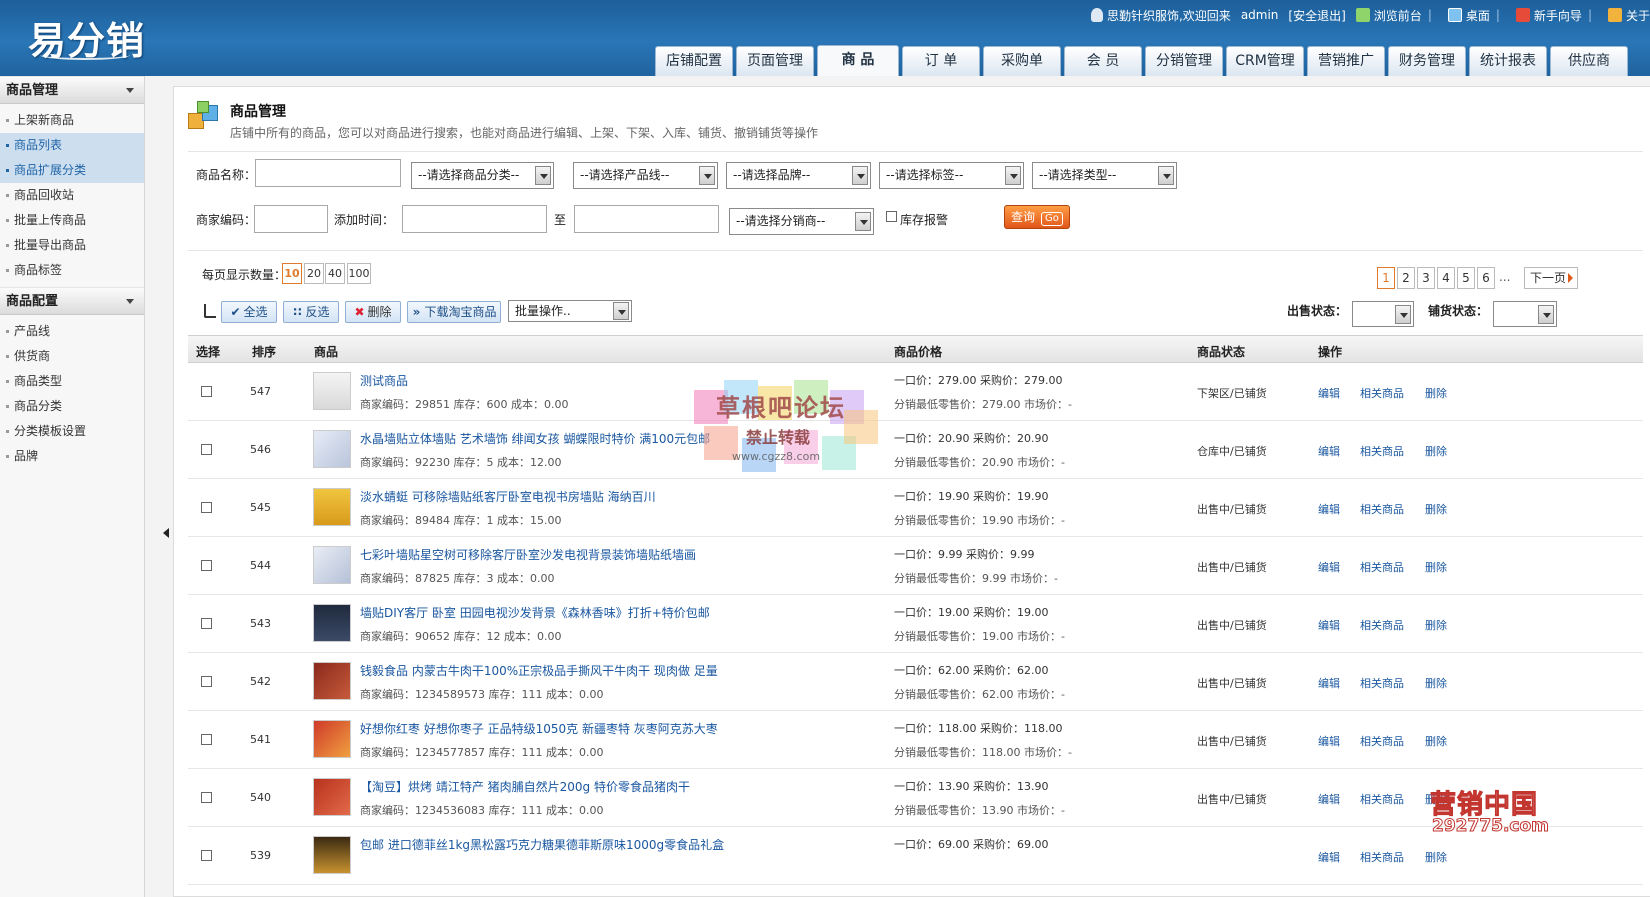 This screenshot has width=1650, height=897. Describe the element at coordinates (72, 381) in the screenshot. I see `sidebar-item: 商品类型` at that location.